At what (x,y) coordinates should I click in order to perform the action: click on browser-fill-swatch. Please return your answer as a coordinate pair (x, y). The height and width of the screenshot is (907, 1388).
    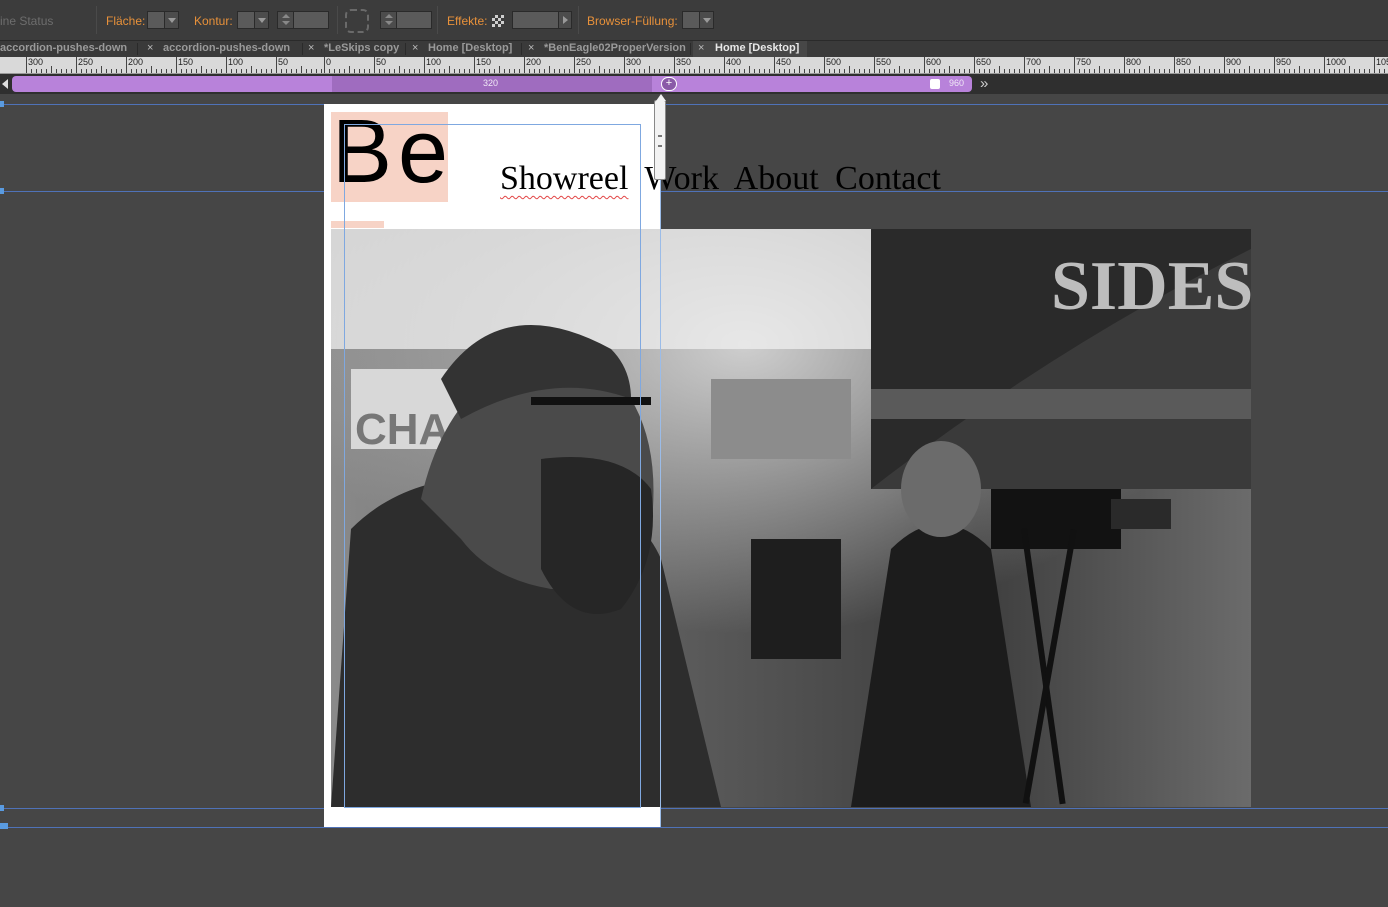
    Looking at the image, I should click on (698, 20).